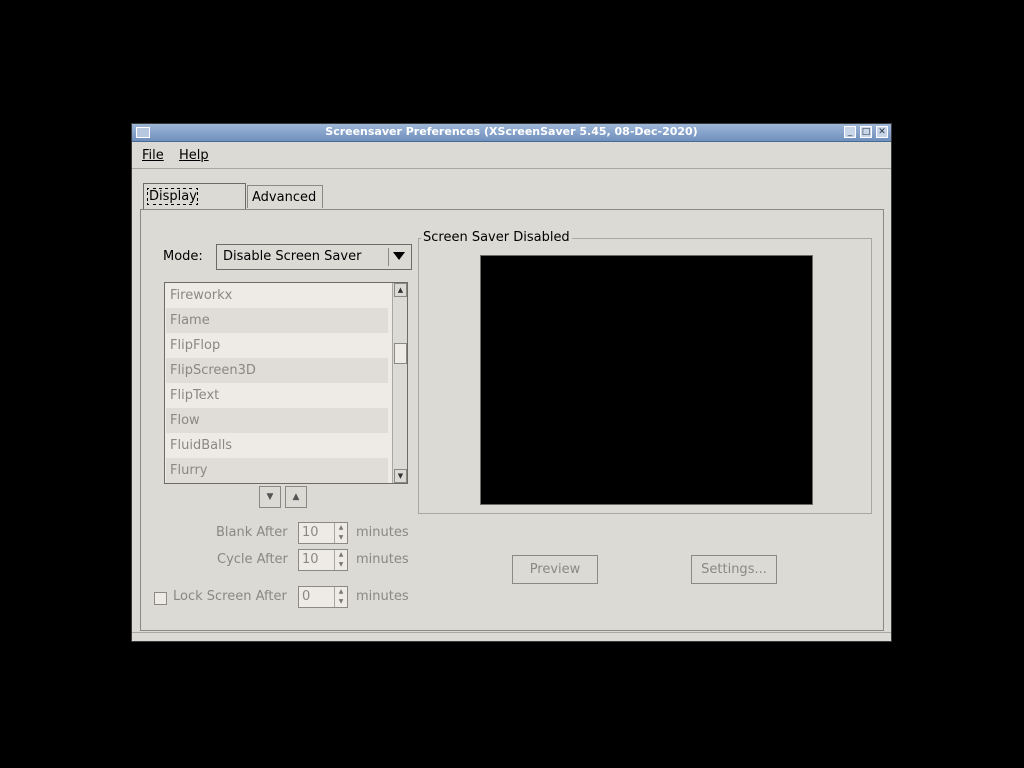 This screenshot has width=1024, height=768. I want to click on menu-help: Help, so click(194, 155).